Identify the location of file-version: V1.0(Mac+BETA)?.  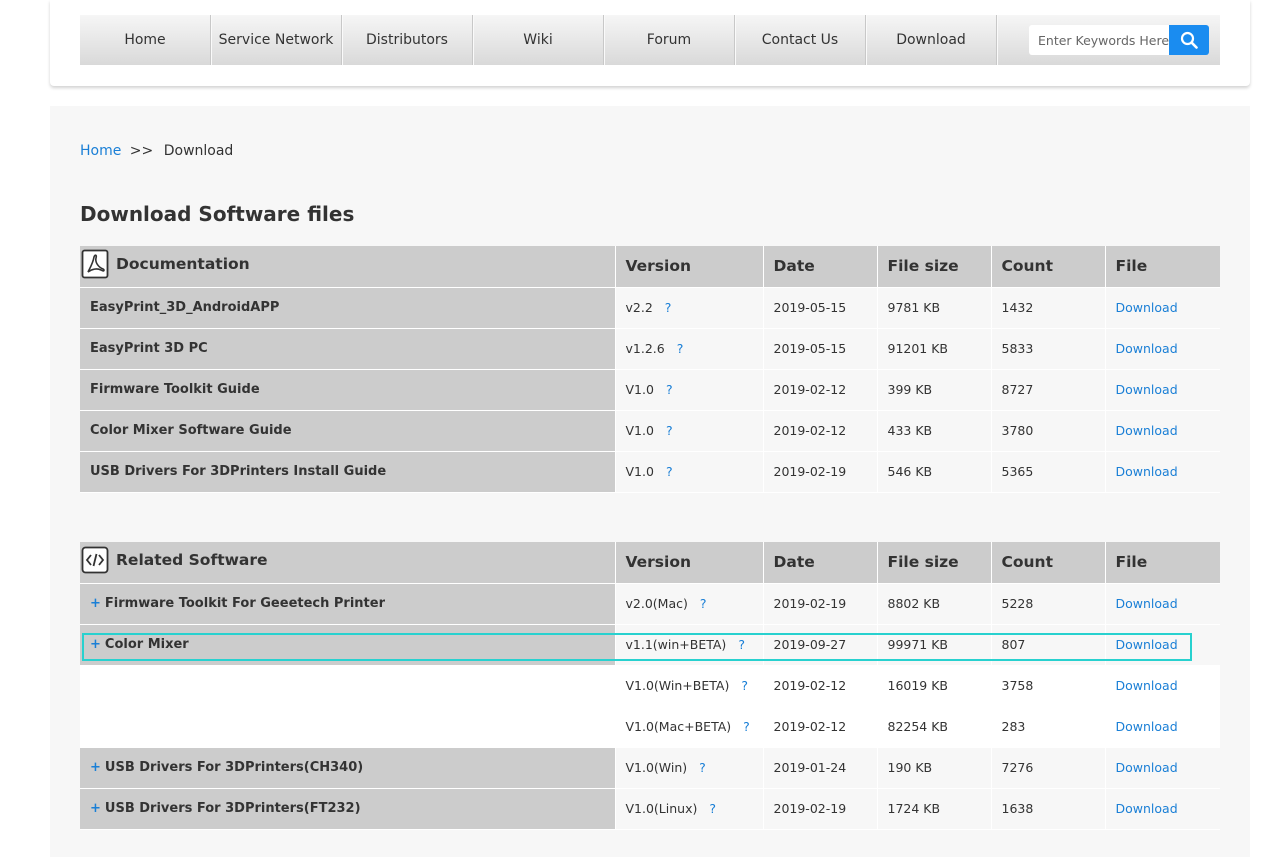
(689, 727).